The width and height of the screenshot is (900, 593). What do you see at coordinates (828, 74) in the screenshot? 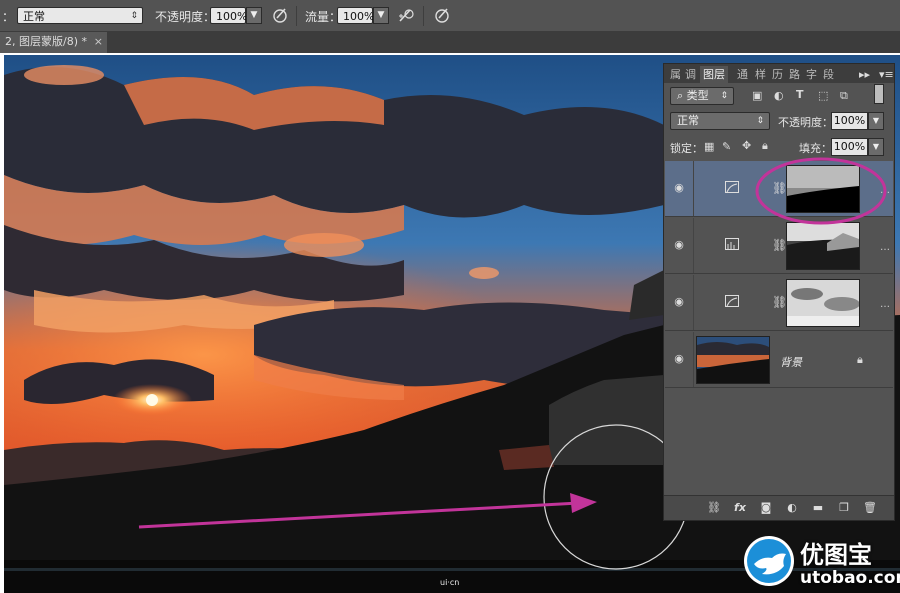
I see `tab-paragraph: 段` at bounding box center [828, 74].